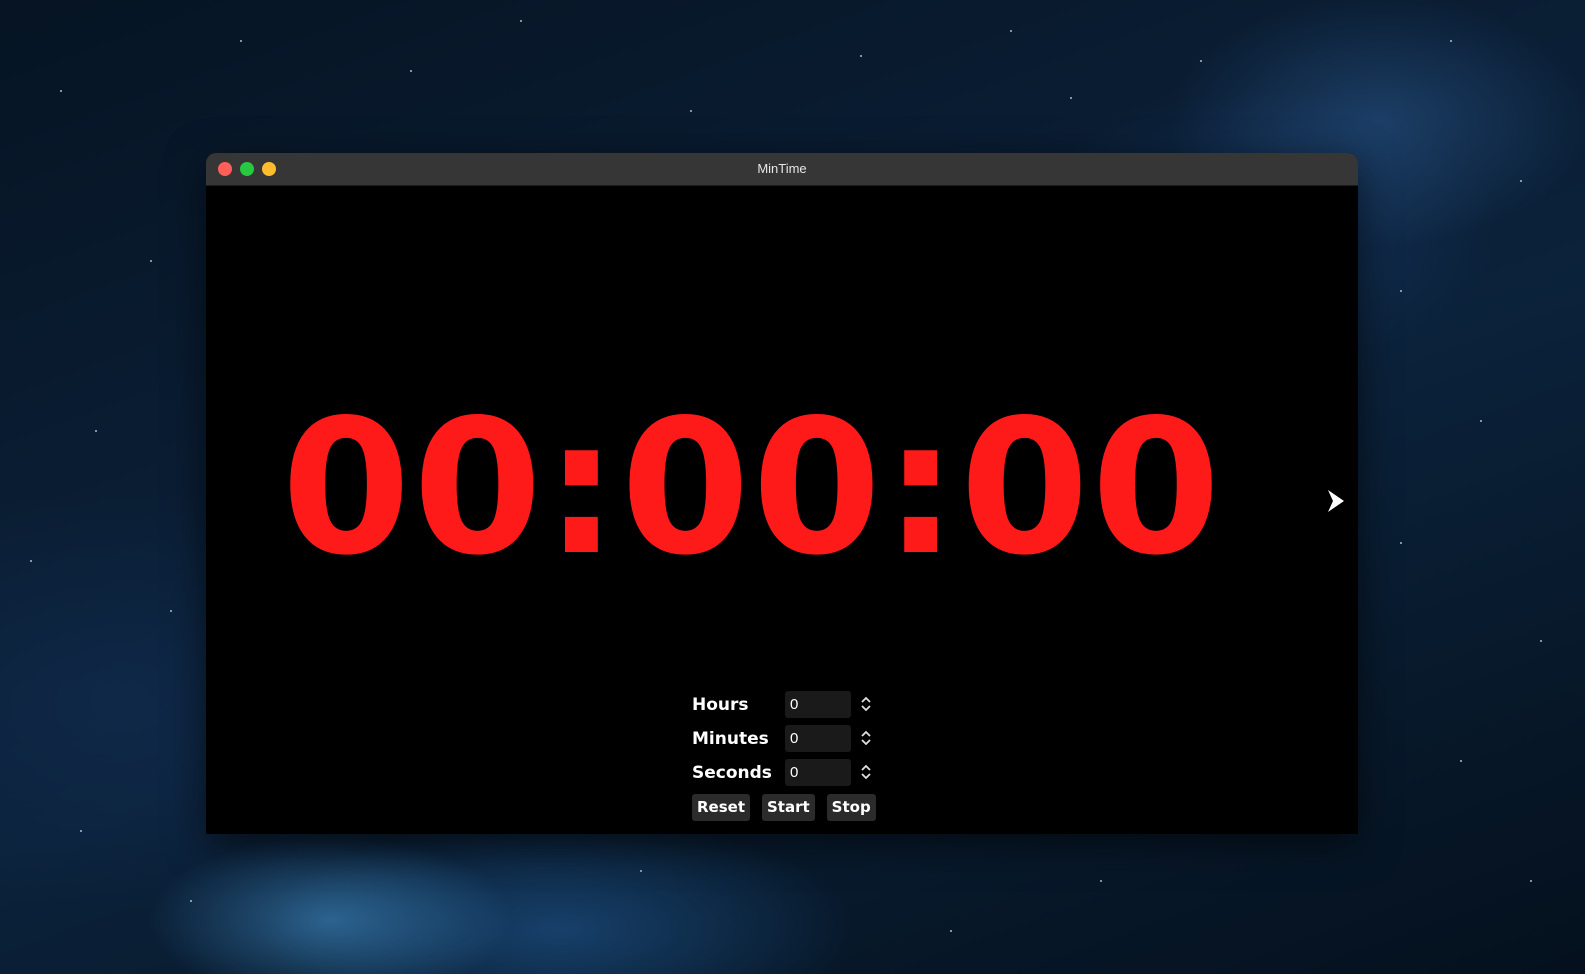  Describe the element at coordinates (1336, 501) in the screenshot. I see `chevron-right-icon` at that location.